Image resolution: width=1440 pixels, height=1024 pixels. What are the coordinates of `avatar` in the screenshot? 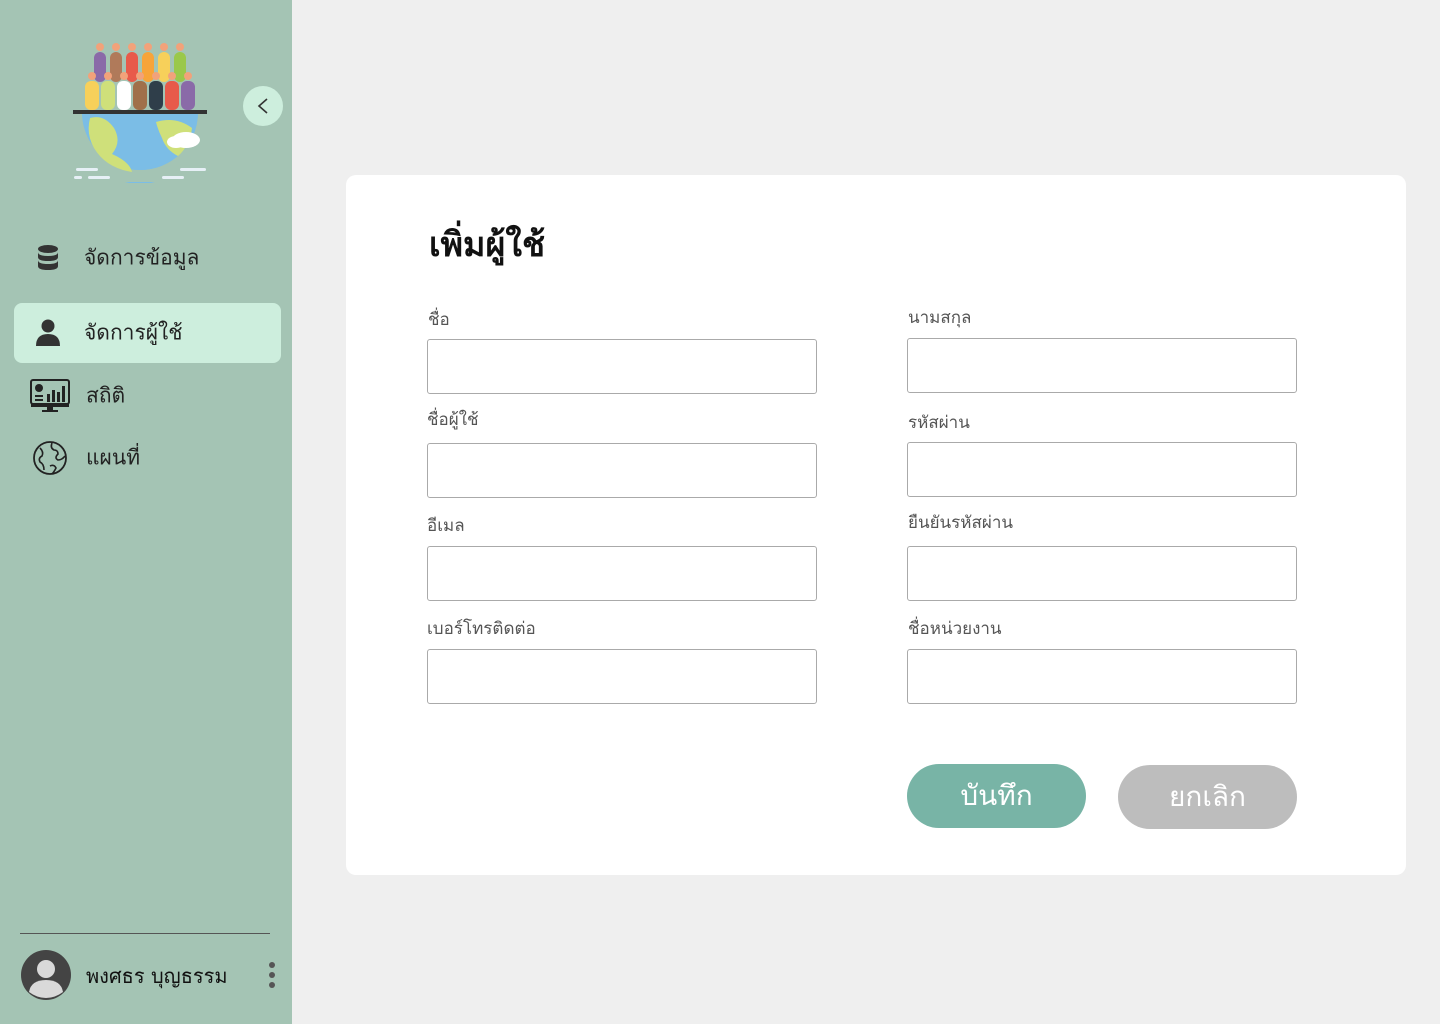 It's located at (46, 975).